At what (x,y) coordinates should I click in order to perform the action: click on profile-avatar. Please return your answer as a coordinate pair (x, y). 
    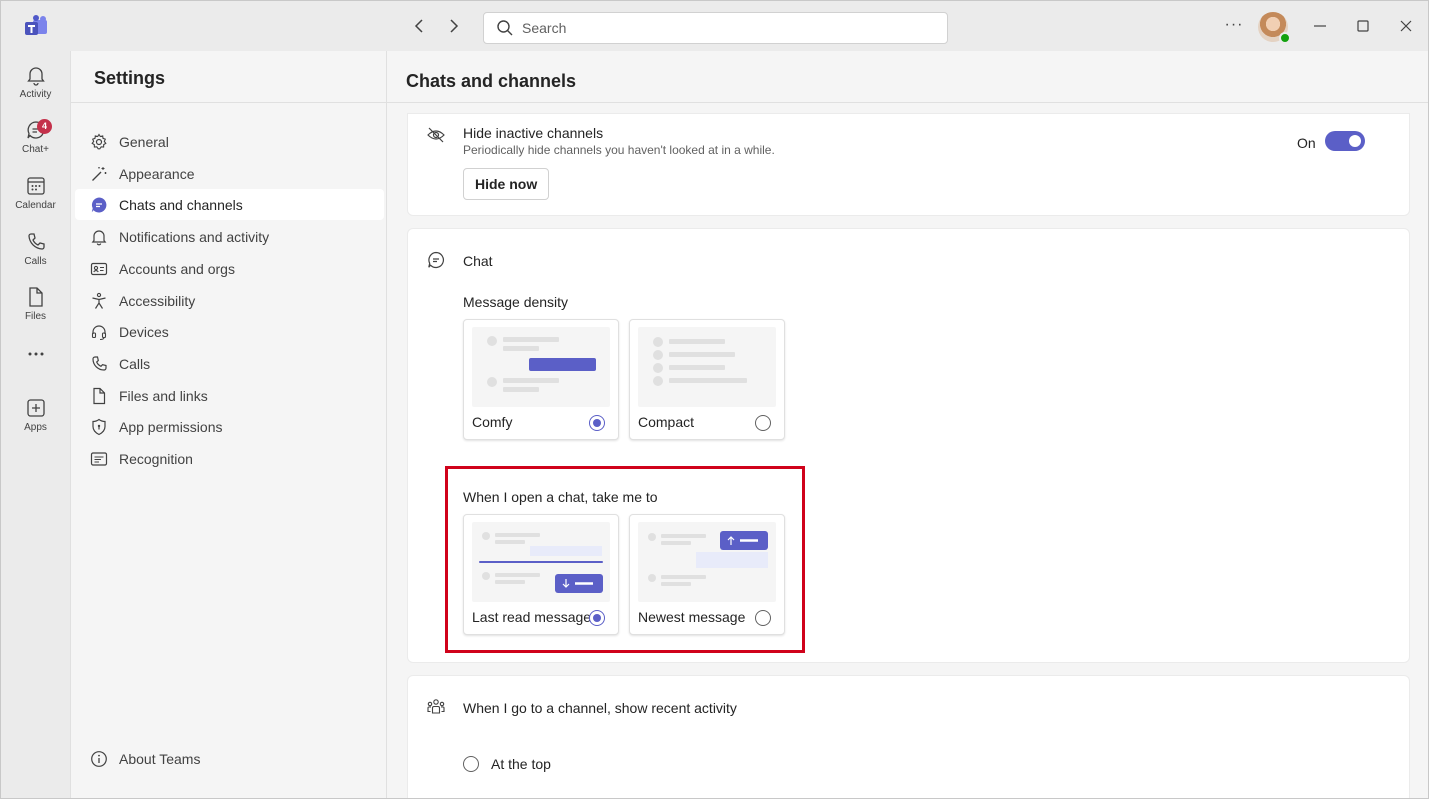
    Looking at the image, I should click on (1274, 28).